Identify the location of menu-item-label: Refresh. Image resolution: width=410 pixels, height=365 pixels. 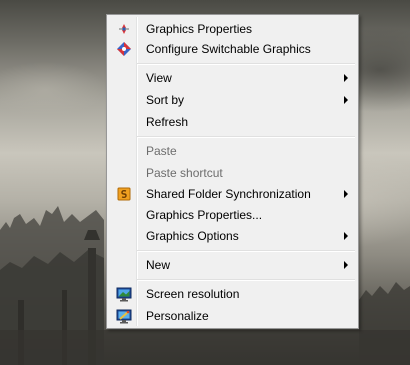
(167, 122).